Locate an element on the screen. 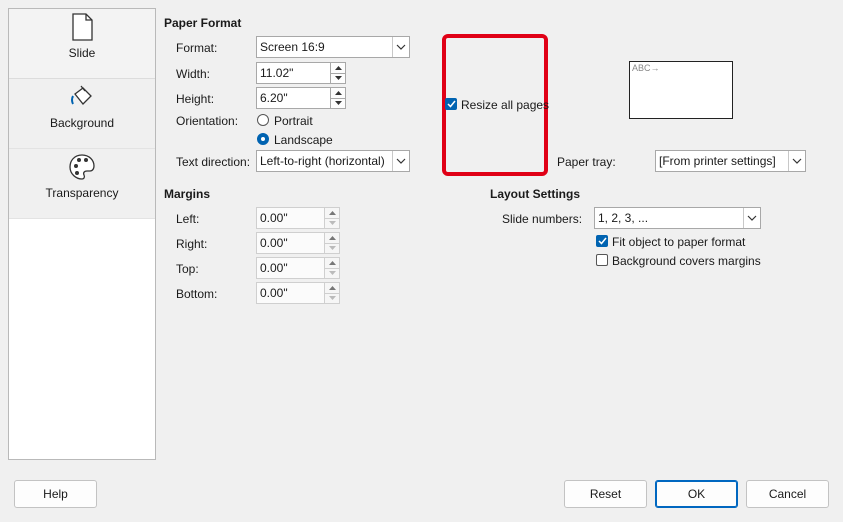  width-field: 11.02" is located at coordinates (293, 73).